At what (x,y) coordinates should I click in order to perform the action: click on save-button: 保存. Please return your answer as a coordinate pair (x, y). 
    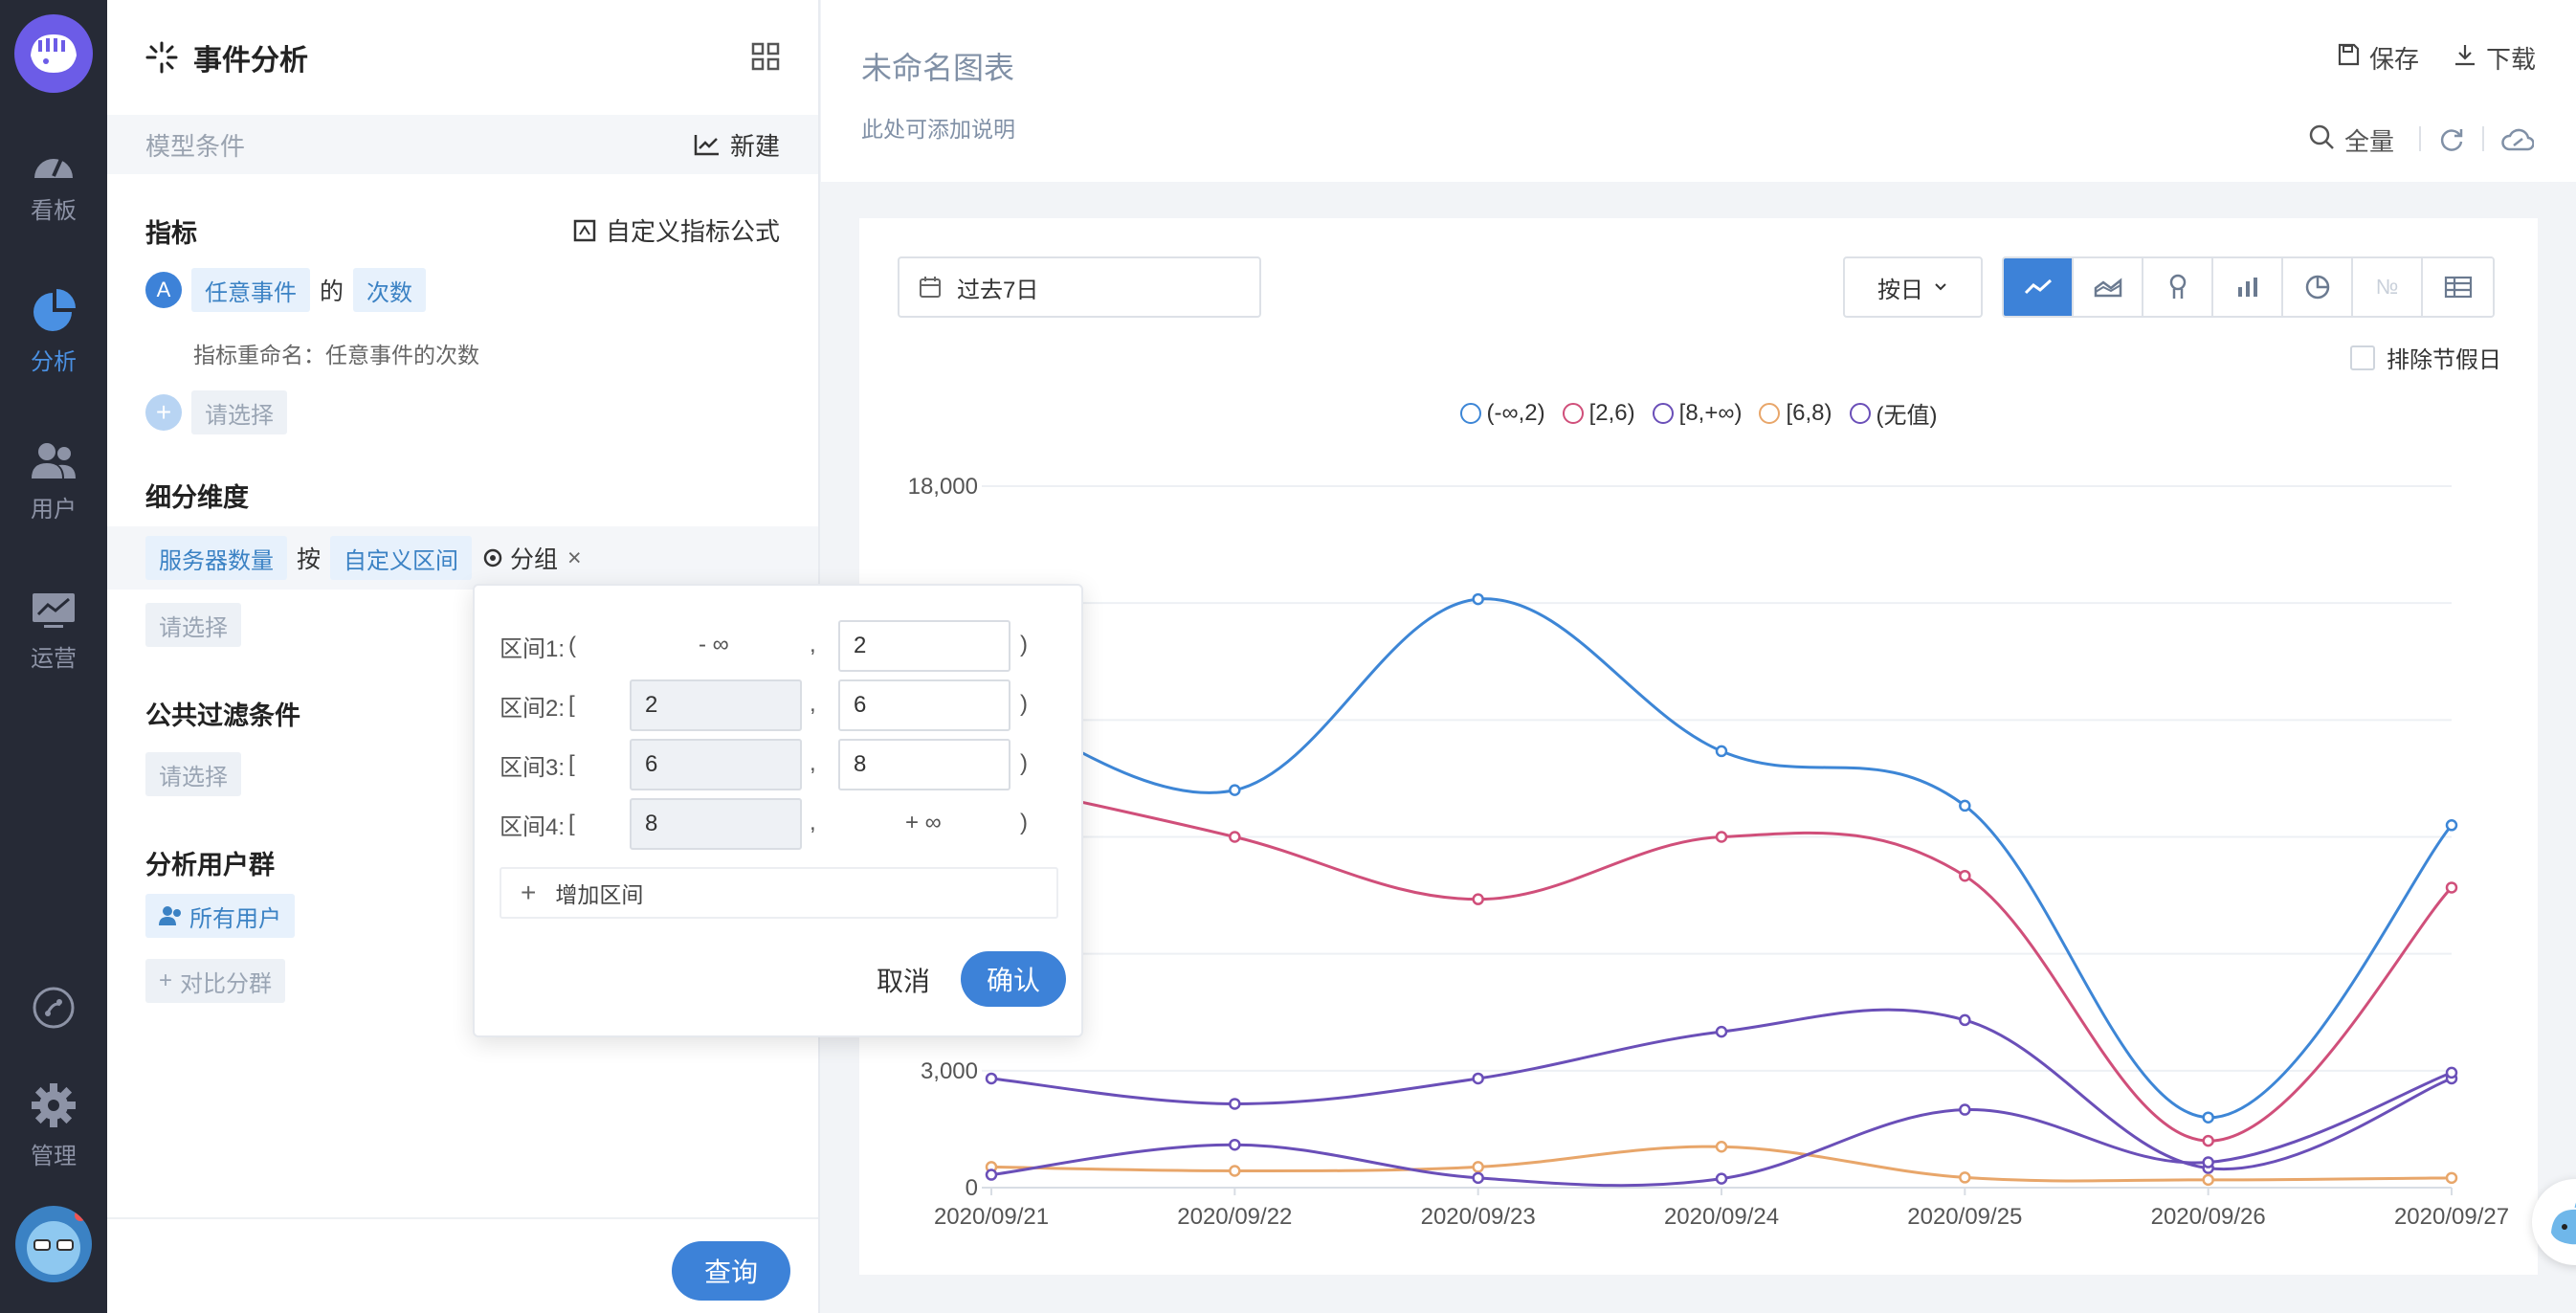
    Looking at the image, I should click on (2378, 58).